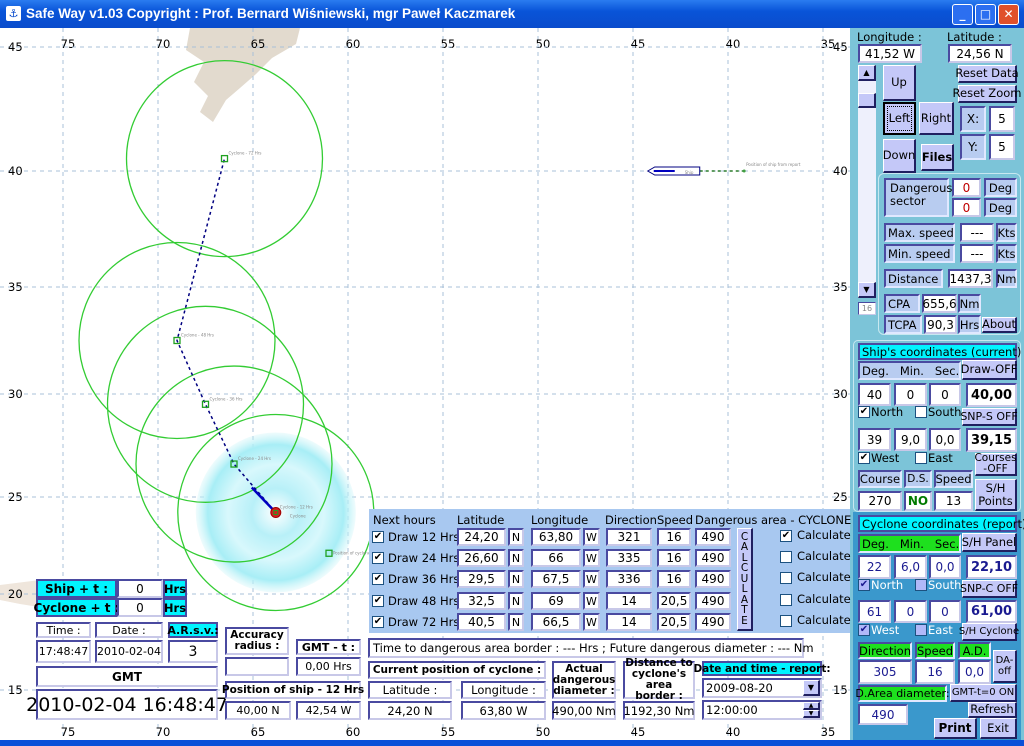 This screenshot has height=746, width=1024. What do you see at coordinates (885, 672) in the screenshot?
I see `cyclone-direction-field: 305` at bounding box center [885, 672].